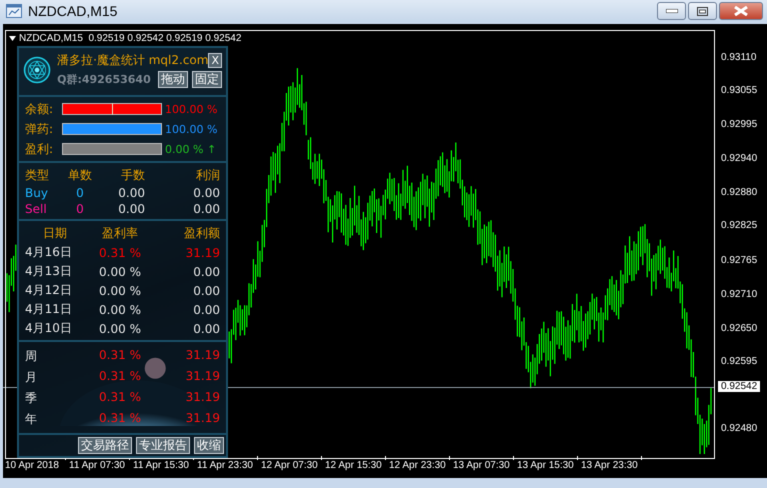 This screenshot has width=767, height=488. Describe the element at coordinates (207, 79) in the screenshot. I see `pin-button: 固定` at that location.